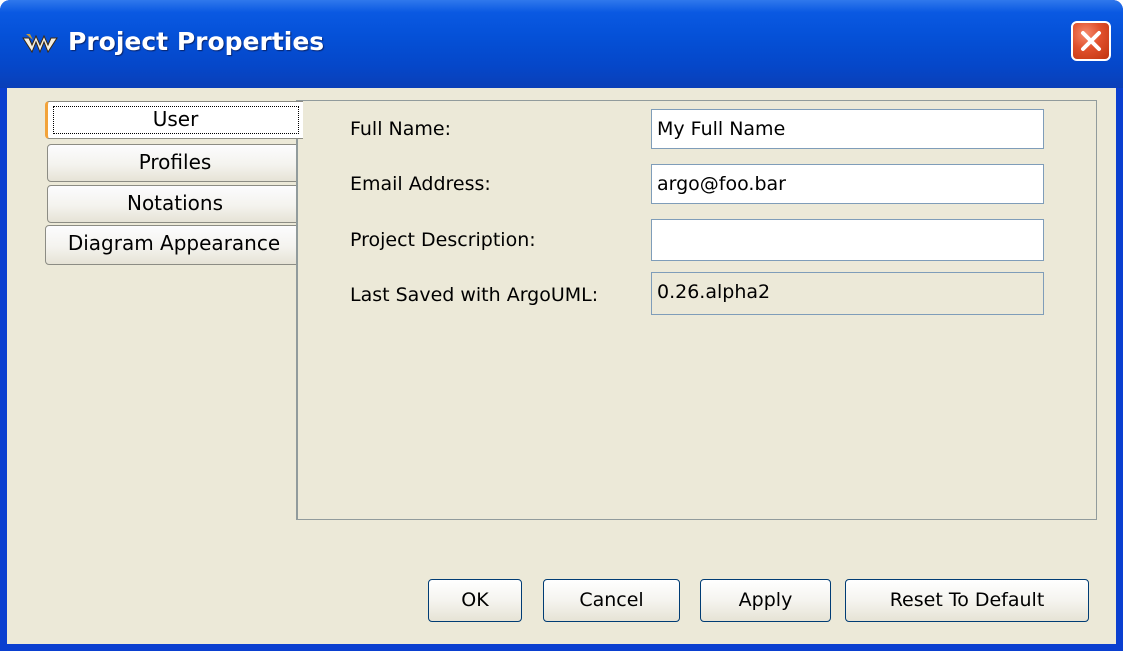 The height and width of the screenshot is (651, 1123). I want to click on reset-to-default-button: Reset To Default, so click(967, 600).